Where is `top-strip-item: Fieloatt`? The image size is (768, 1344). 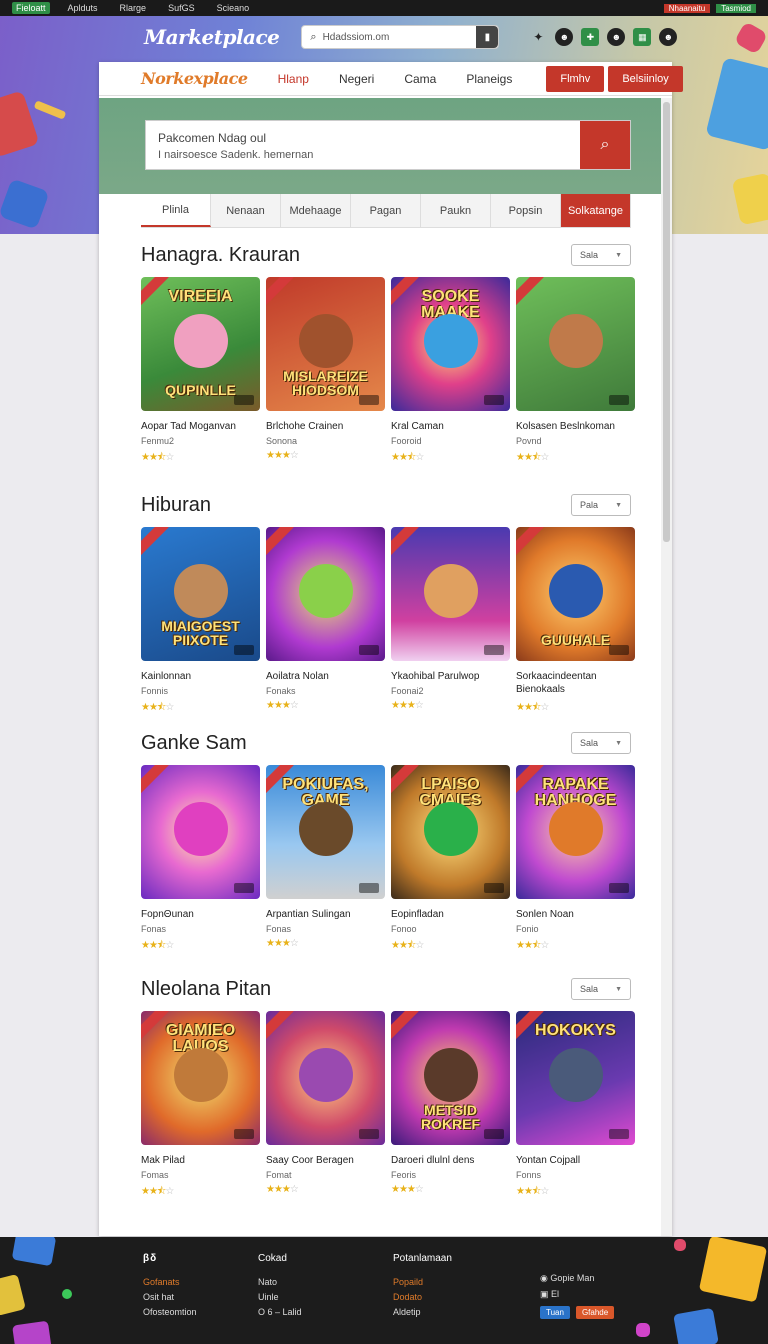
top-strip-item: Fieloatt is located at coordinates (31, 8).